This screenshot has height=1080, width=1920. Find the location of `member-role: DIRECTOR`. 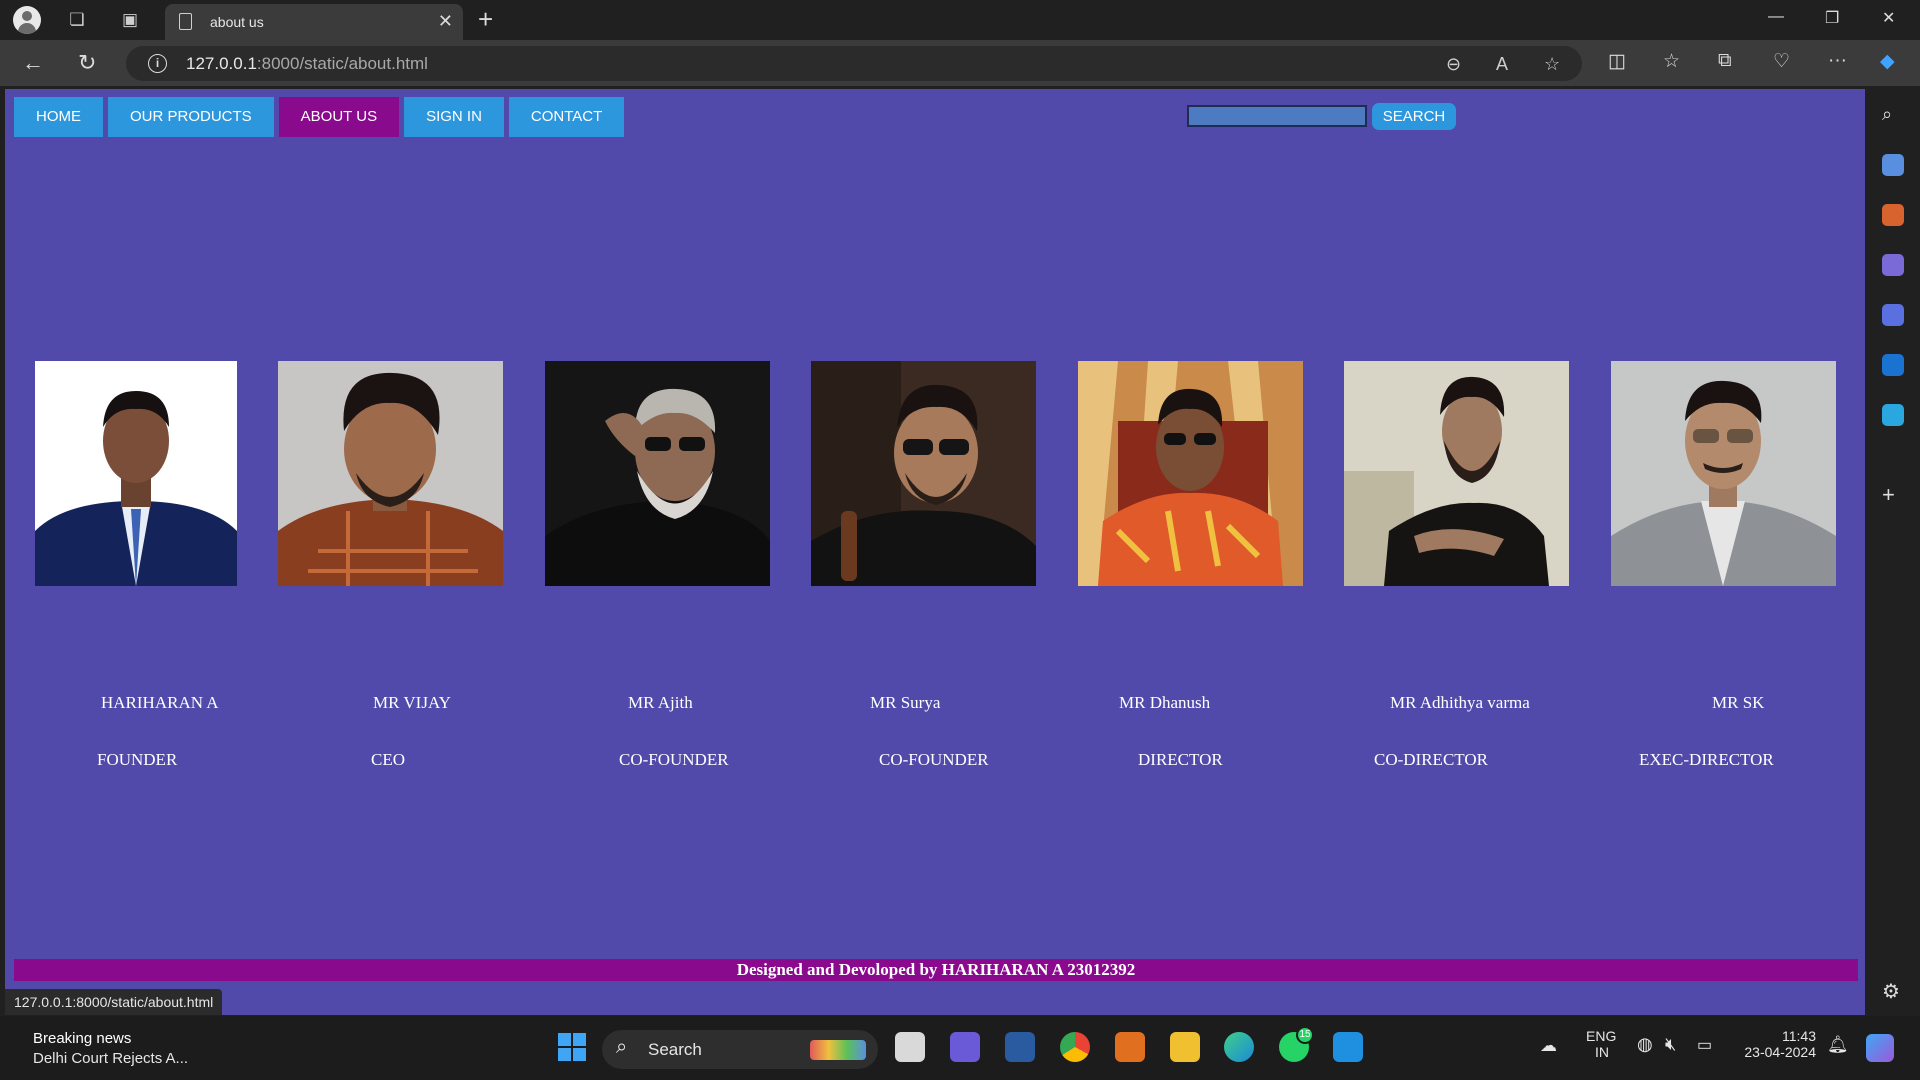

member-role: DIRECTOR is located at coordinates (1180, 759).